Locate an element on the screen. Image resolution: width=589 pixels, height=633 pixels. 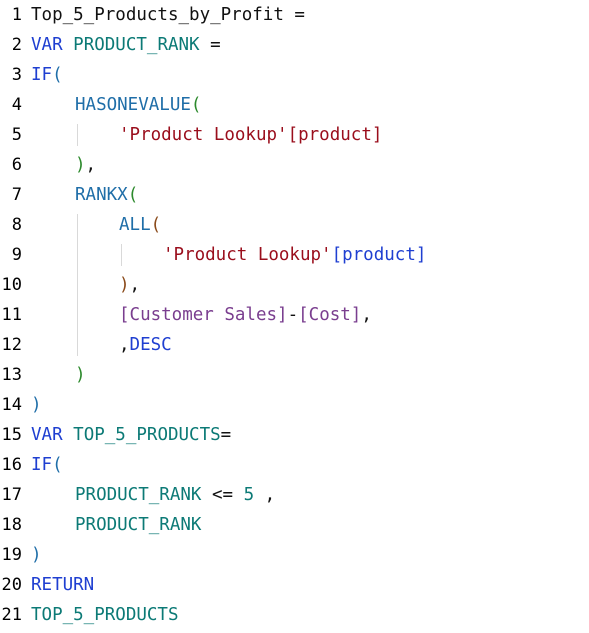
code-text: ,DESC is located at coordinates (145, 345).